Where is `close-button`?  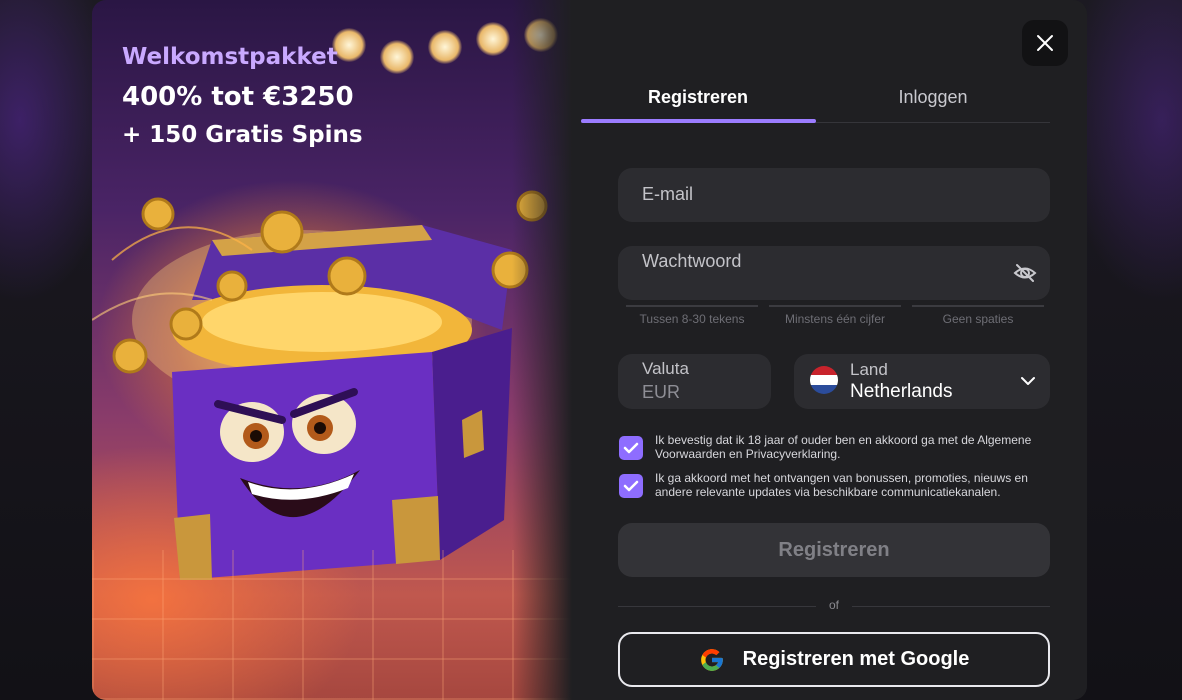 close-button is located at coordinates (1045, 43).